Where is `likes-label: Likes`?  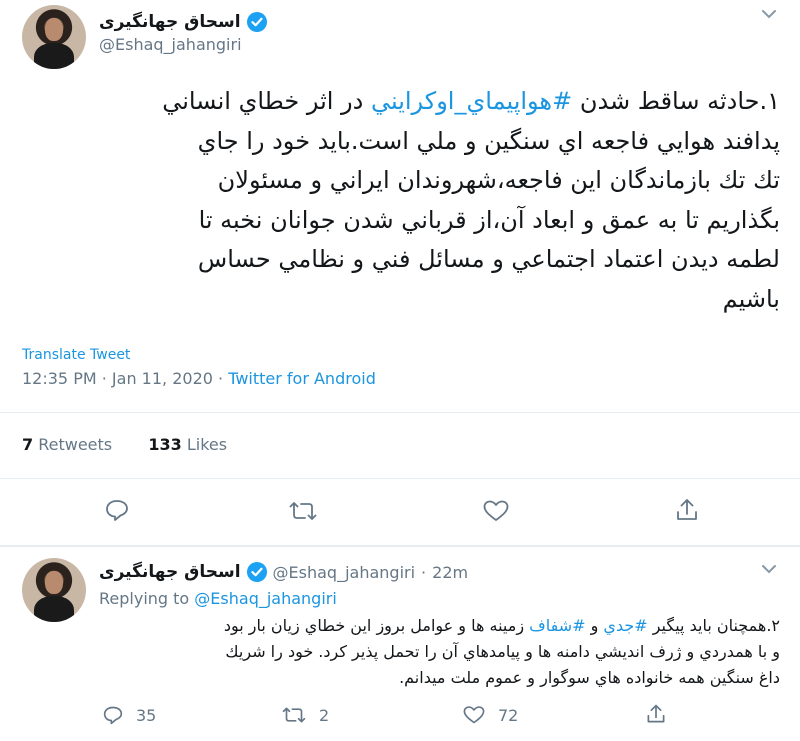 likes-label: Likes is located at coordinates (207, 444).